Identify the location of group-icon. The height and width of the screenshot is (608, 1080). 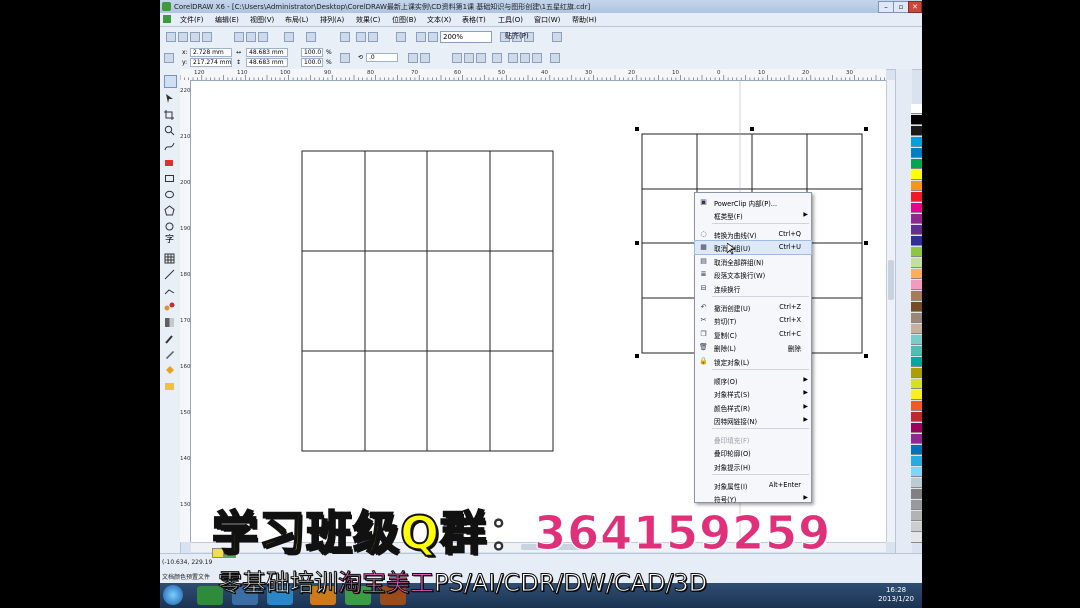
(457, 58).